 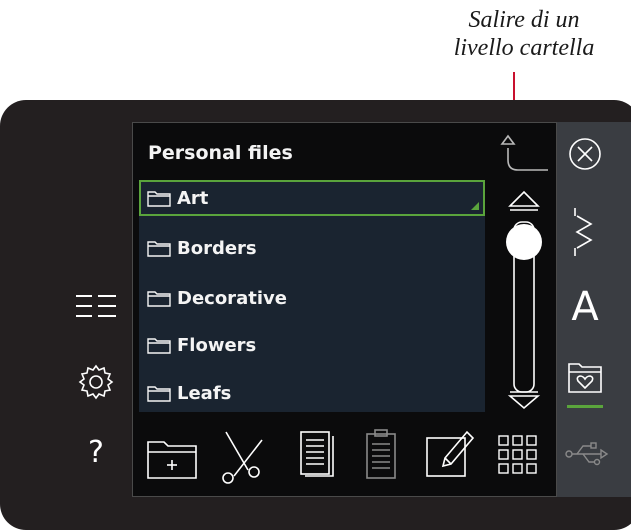 I want to click on rename-button, so click(x=449, y=455).